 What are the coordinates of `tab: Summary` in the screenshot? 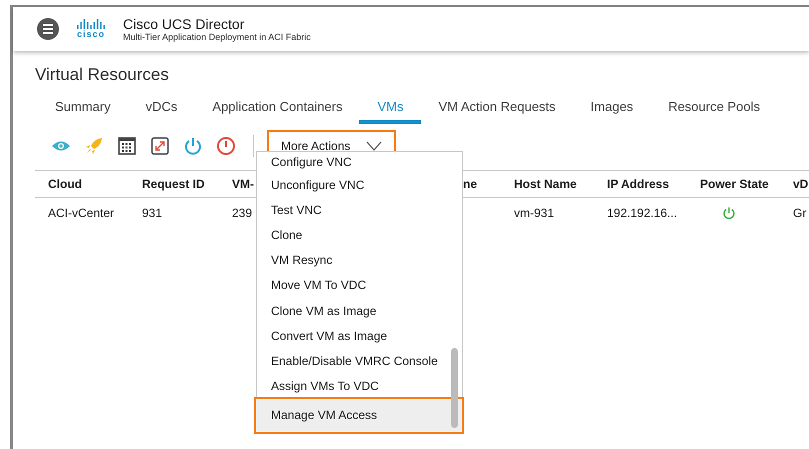 It's located at (83, 109).